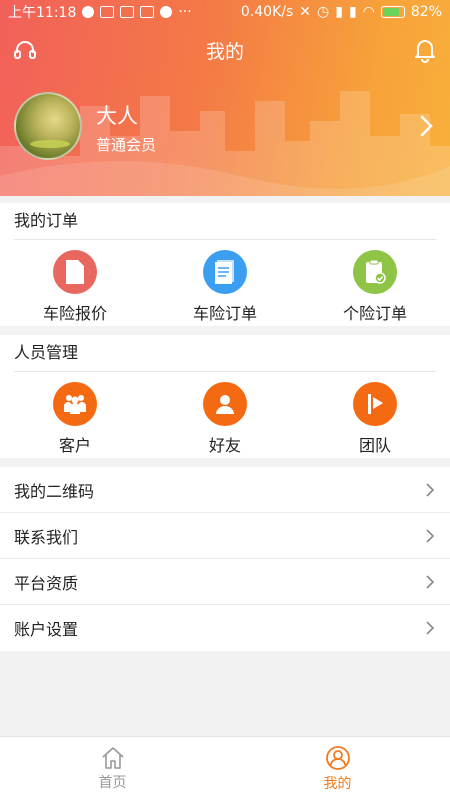 The image size is (450, 800). What do you see at coordinates (46, 629) in the screenshot?
I see `menu-item-label: 账户设置` at bounding box center [46, 629].